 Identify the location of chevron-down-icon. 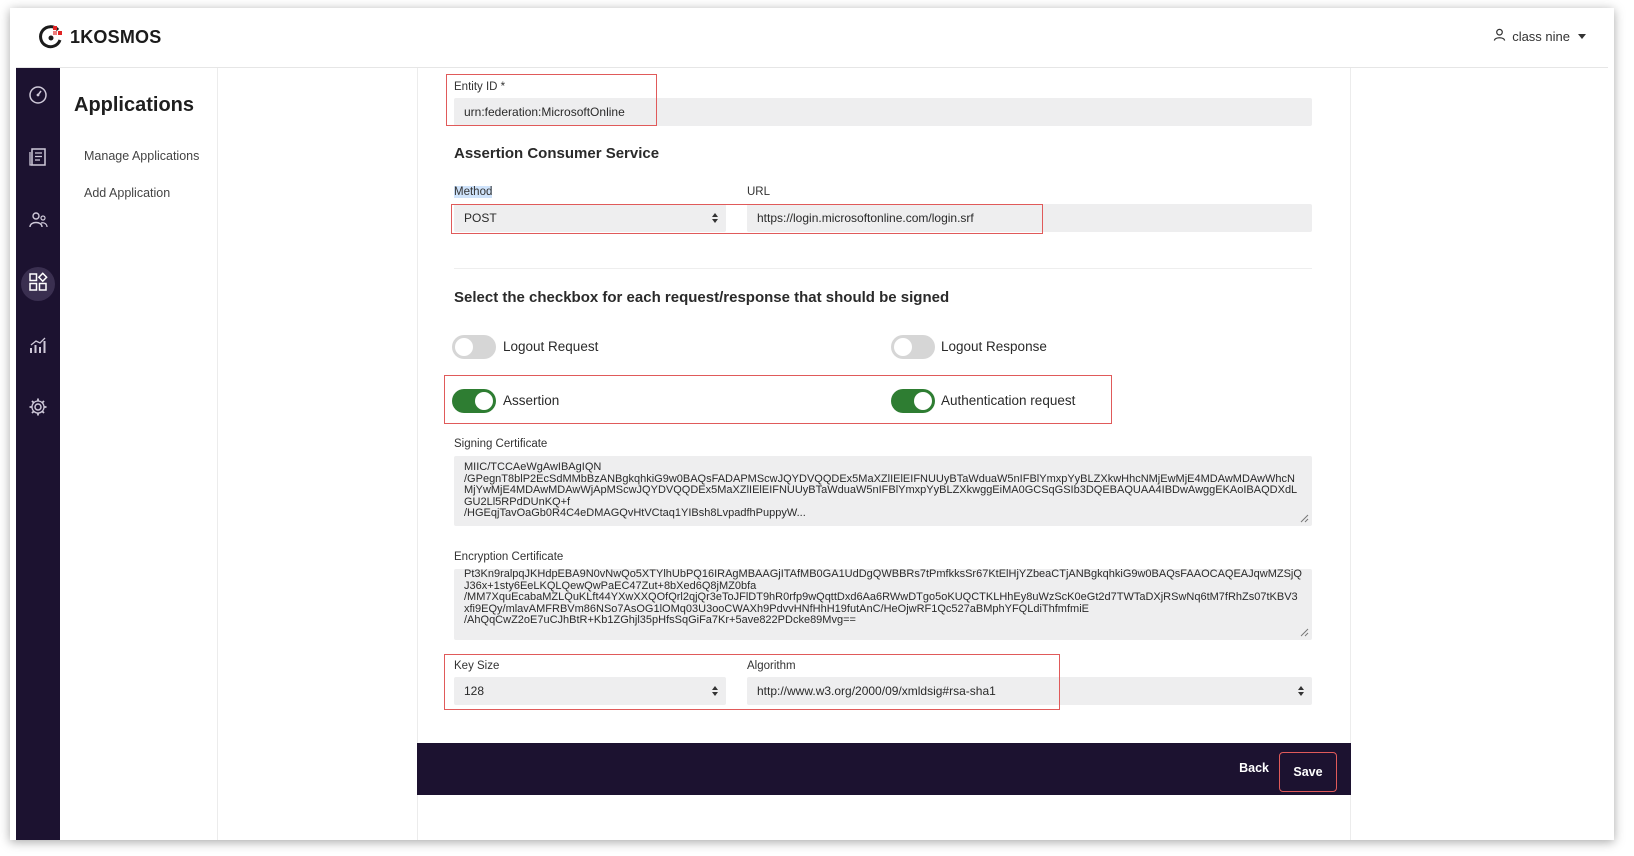
(1582, 36).